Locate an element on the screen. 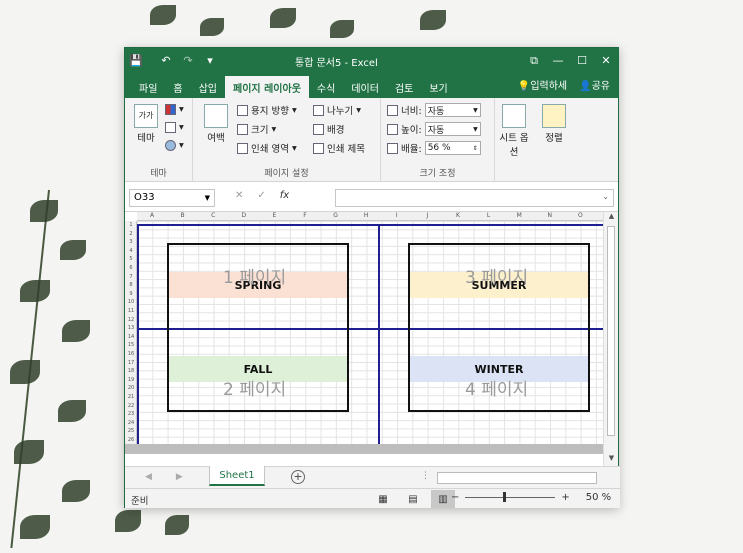  column-header: G is located at coordinates (336, 215).